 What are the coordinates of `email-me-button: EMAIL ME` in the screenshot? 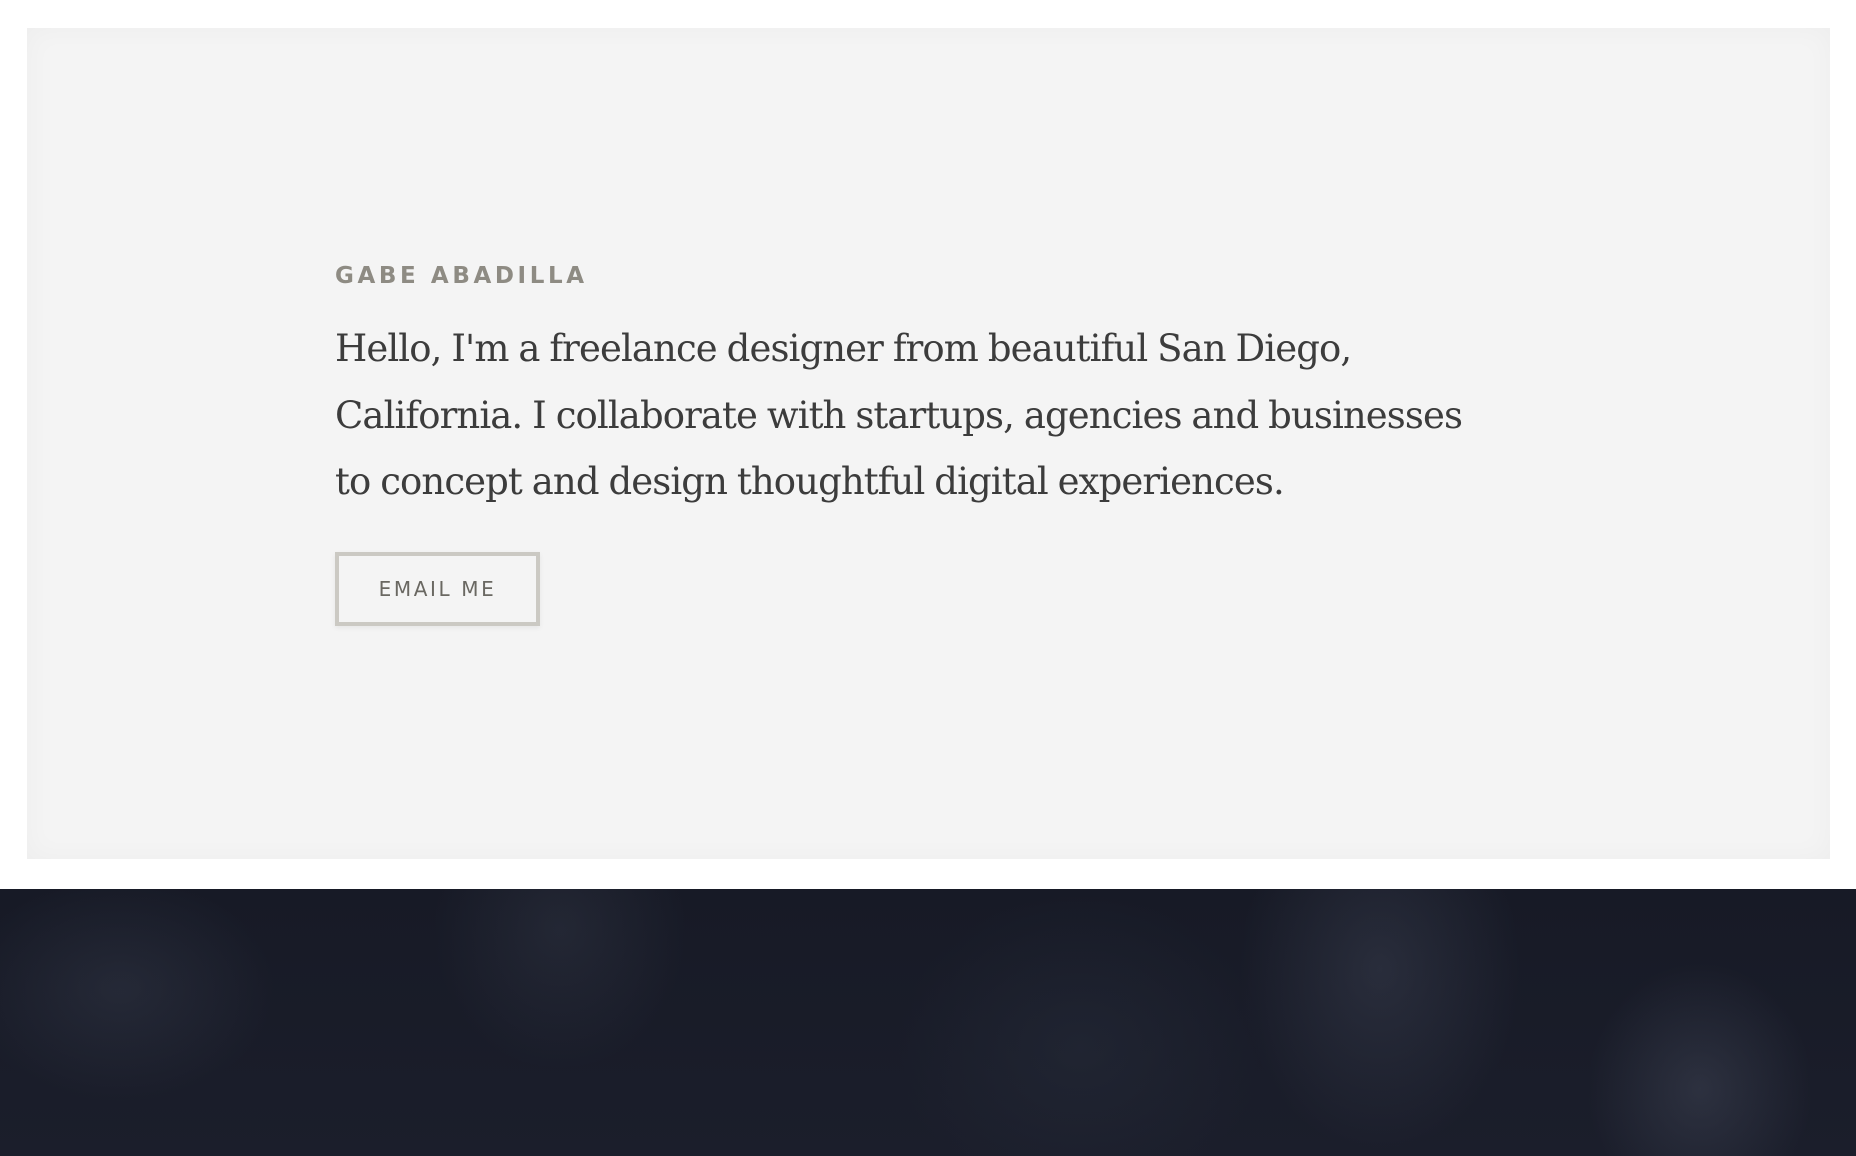 It's located at (437, 588).